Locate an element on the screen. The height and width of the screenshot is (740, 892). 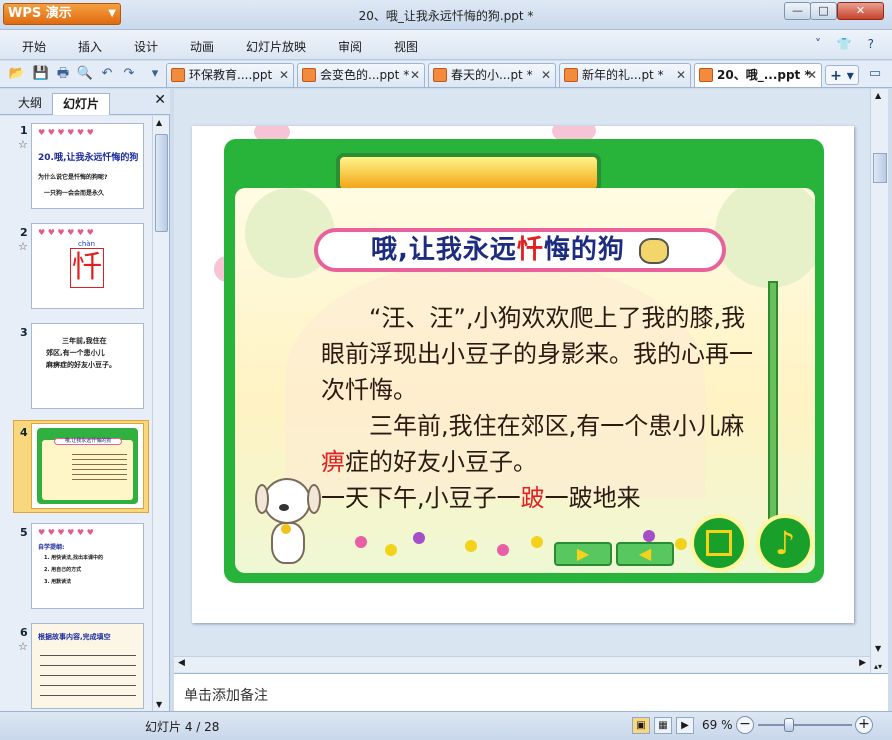
previous-slide-button: ◀ is located at coordinates (645, 554).